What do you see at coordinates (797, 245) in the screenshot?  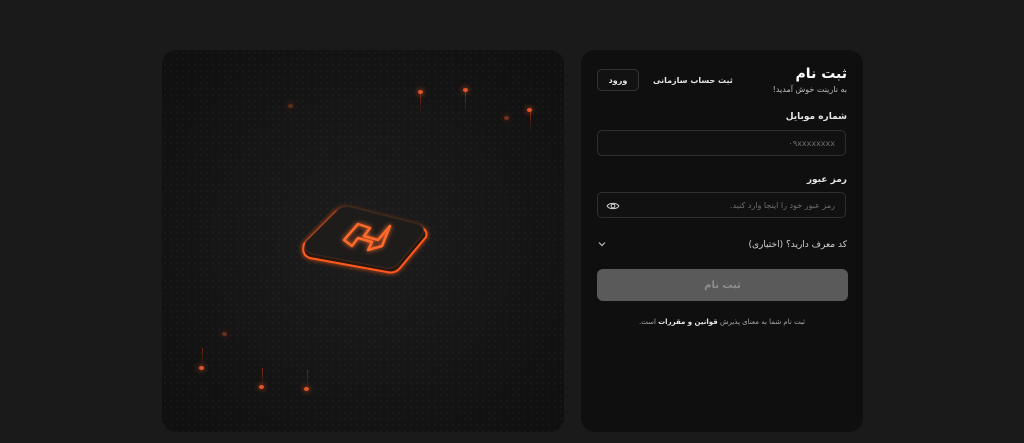 I see `referral-toggle: کد معرف دارید؟ (اختیاری)` at bounding box center [797, 245].